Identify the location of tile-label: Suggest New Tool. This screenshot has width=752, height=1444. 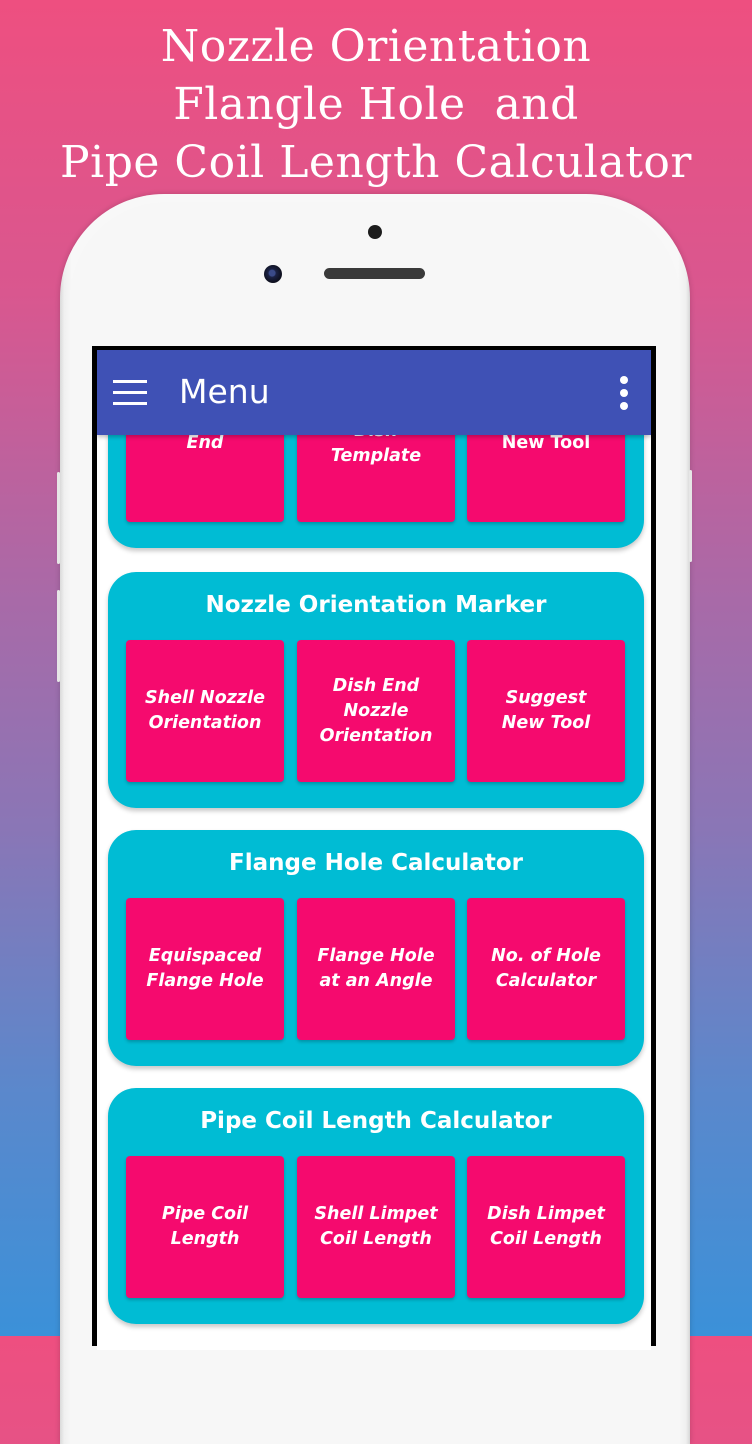
(546, 710).